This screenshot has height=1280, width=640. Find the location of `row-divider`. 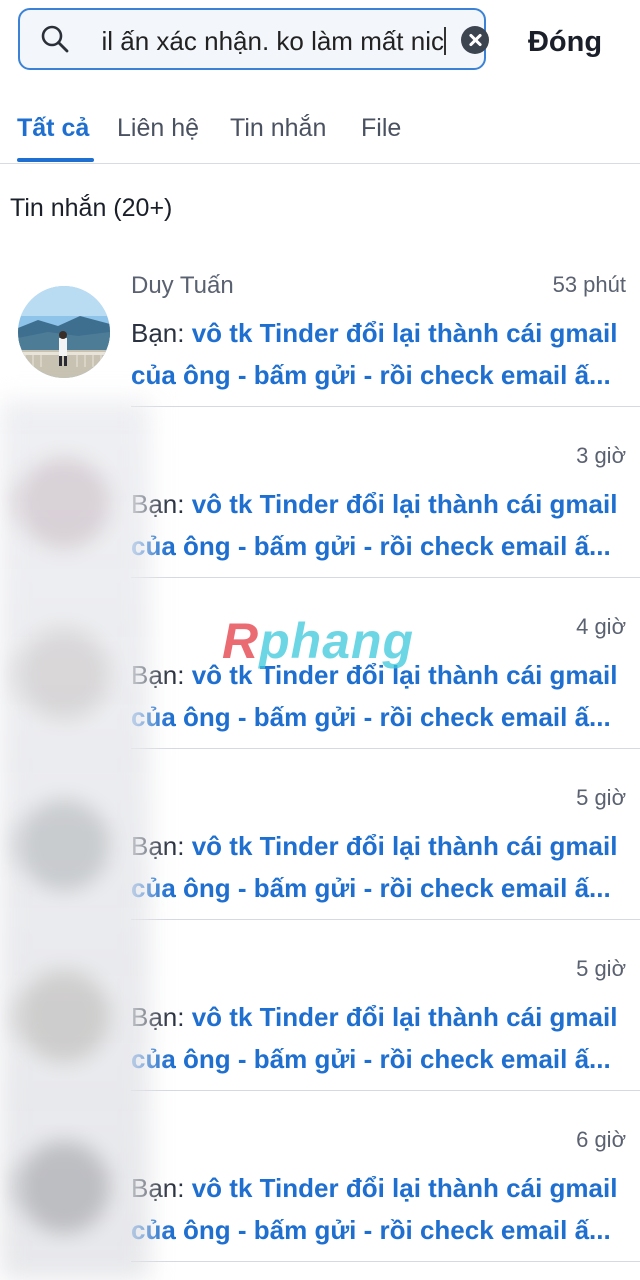

row-divider is located at coordinates (385, 1261).